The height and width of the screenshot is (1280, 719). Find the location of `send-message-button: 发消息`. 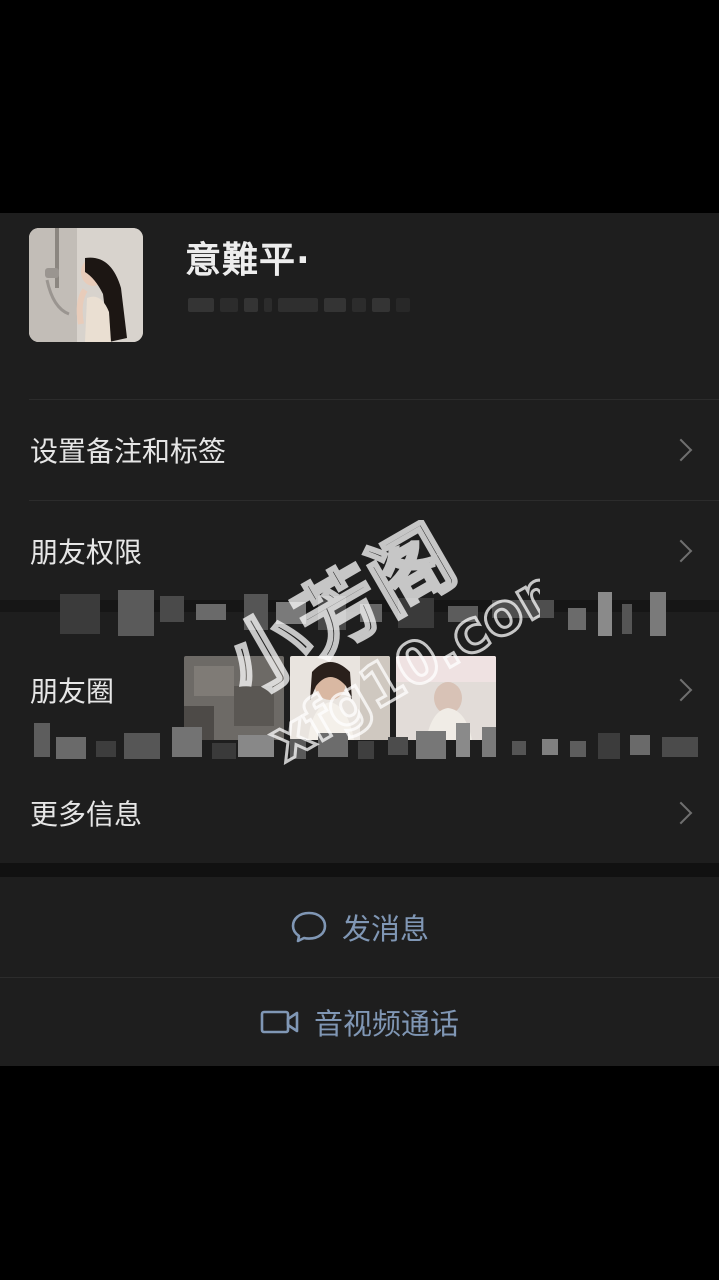

send-message-button: 发消息 is located at coordinates (359, 927).